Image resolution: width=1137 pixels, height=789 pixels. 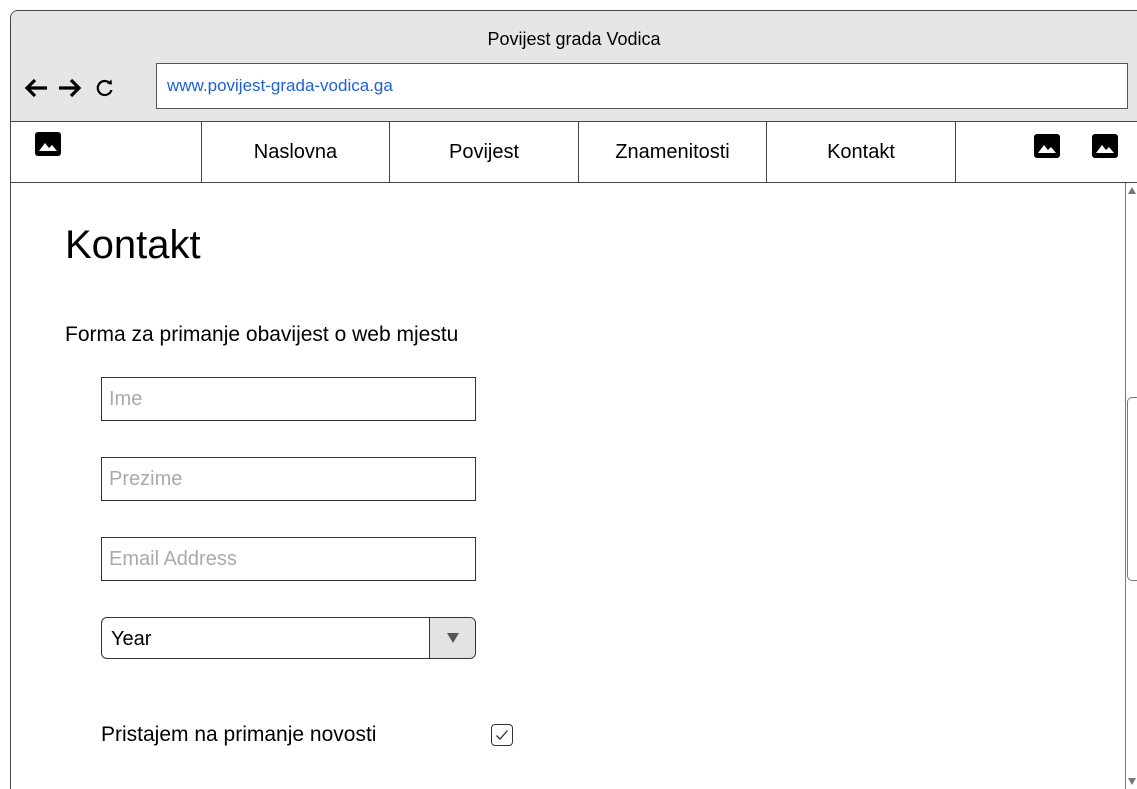 I want to click on year-select-value: Year, so click(x=131, y=639).